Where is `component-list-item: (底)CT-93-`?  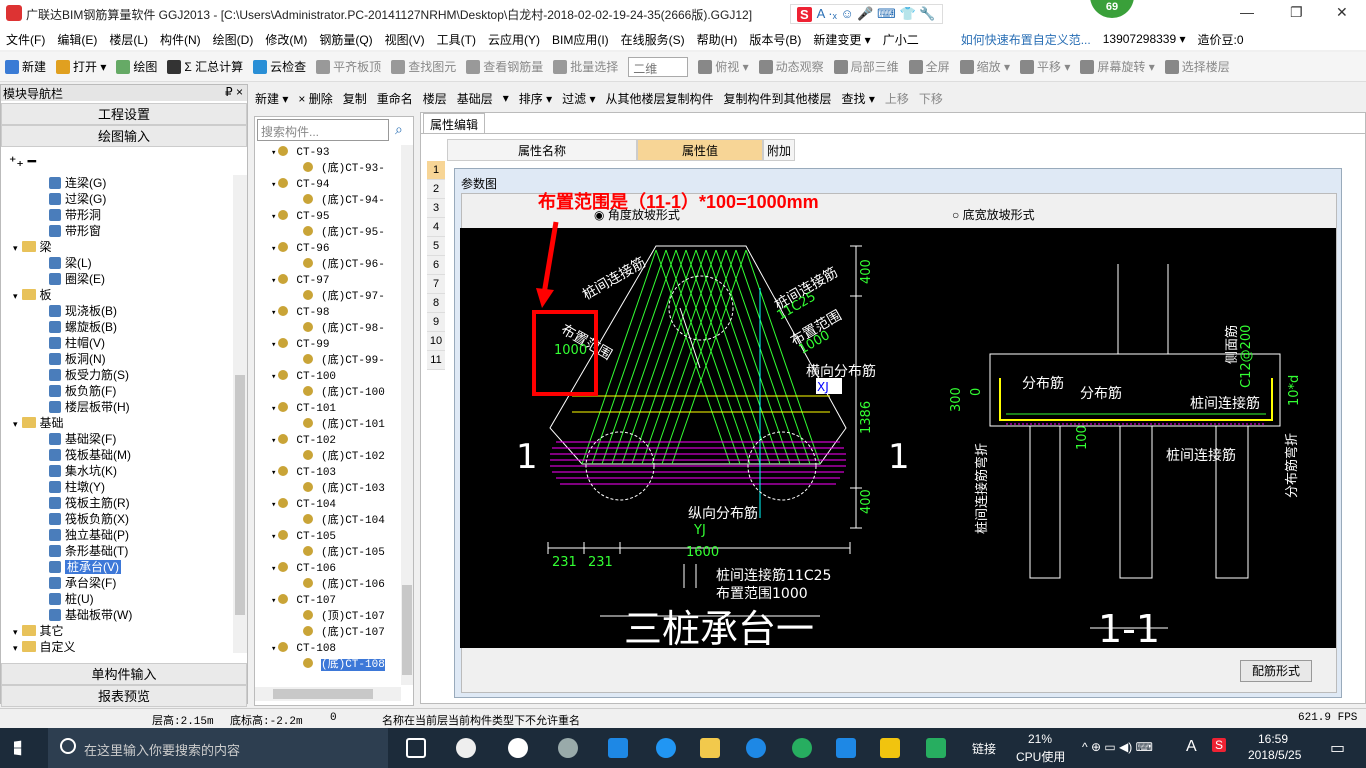
component-list-item: (底)CT-93- is located at coordinates (328, 169).